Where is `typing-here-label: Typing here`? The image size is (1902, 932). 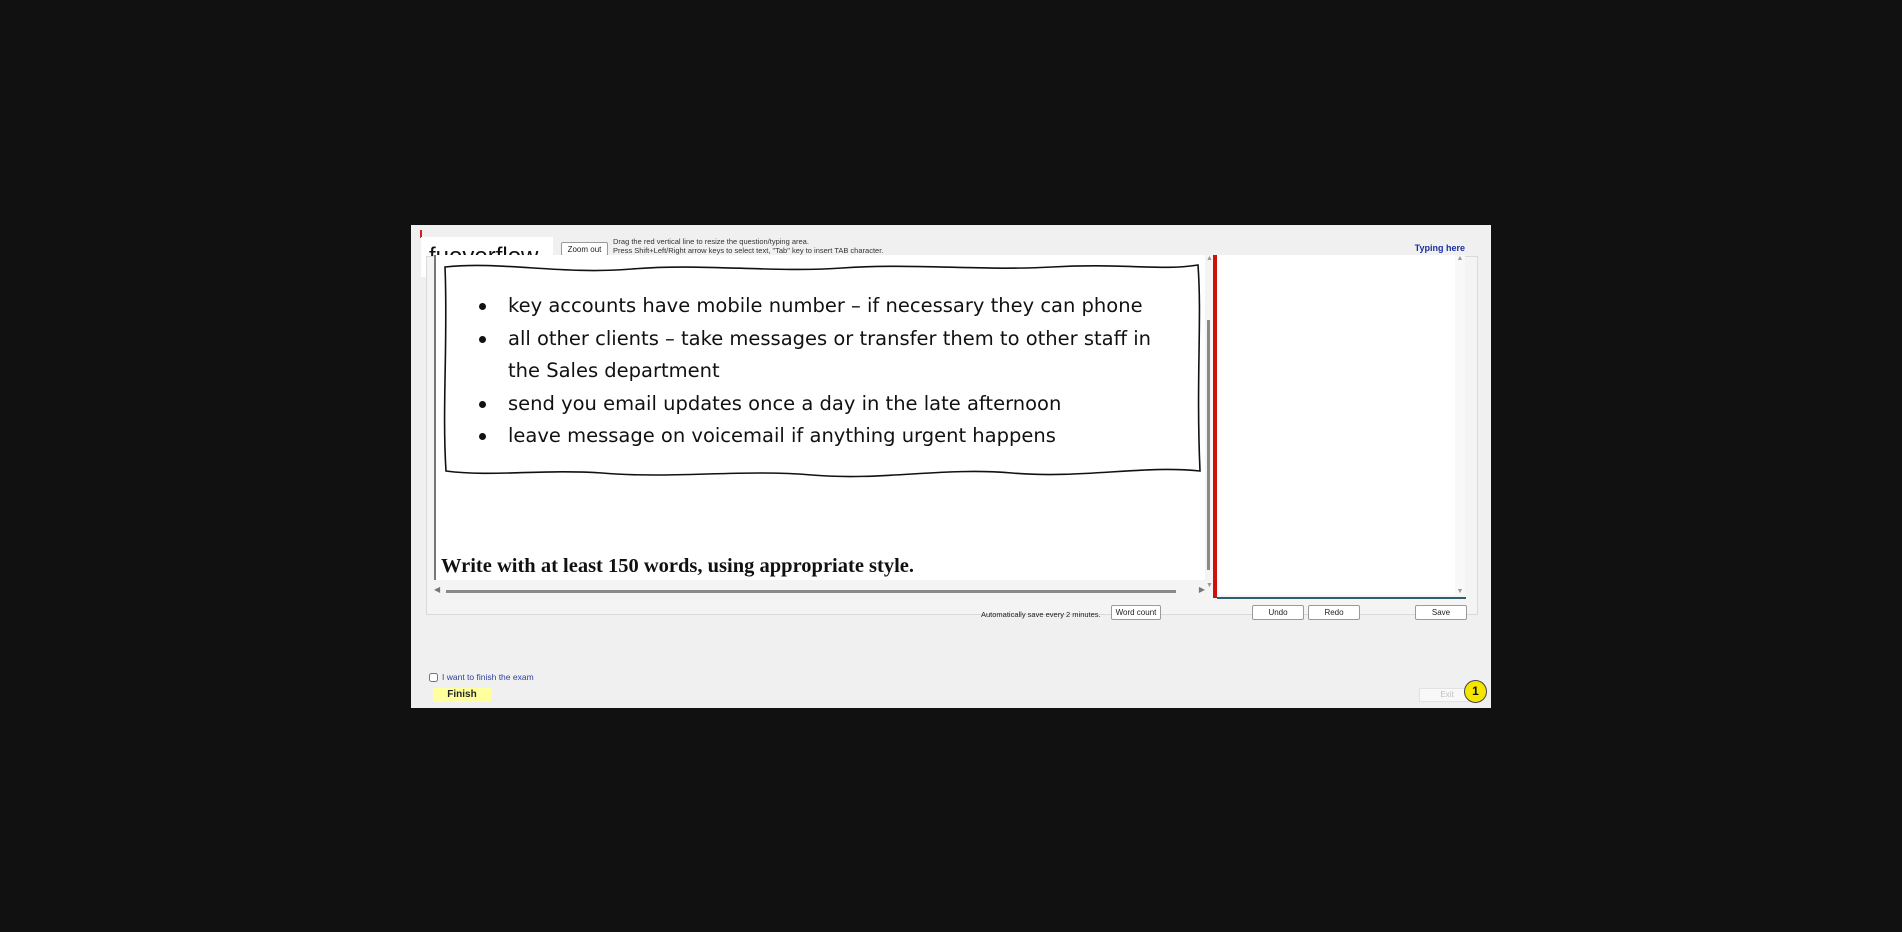
typing-here-label: Typing here is located at coordinates (1439, 248).